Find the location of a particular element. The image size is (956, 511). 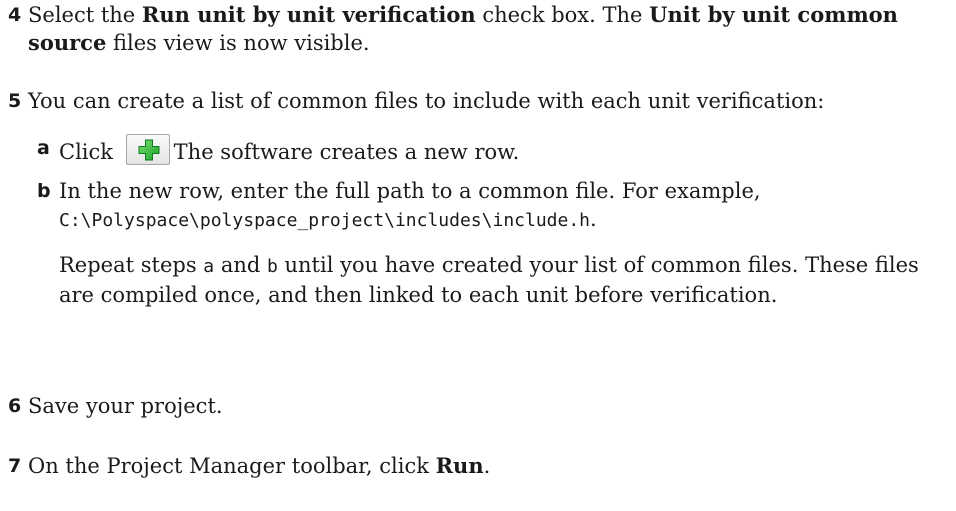

run-unit-by-unit-label: Run unit by unit verification is located at coordinates (308, 14).